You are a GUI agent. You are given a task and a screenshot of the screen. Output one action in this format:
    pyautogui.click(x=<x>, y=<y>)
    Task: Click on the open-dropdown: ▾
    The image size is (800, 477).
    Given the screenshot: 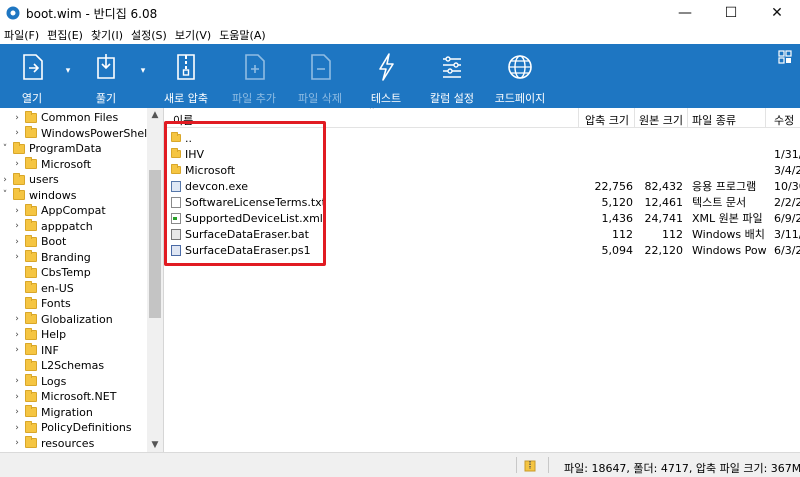 What is the action you would take?
    pyautogui.click(x=68, y=76)
    